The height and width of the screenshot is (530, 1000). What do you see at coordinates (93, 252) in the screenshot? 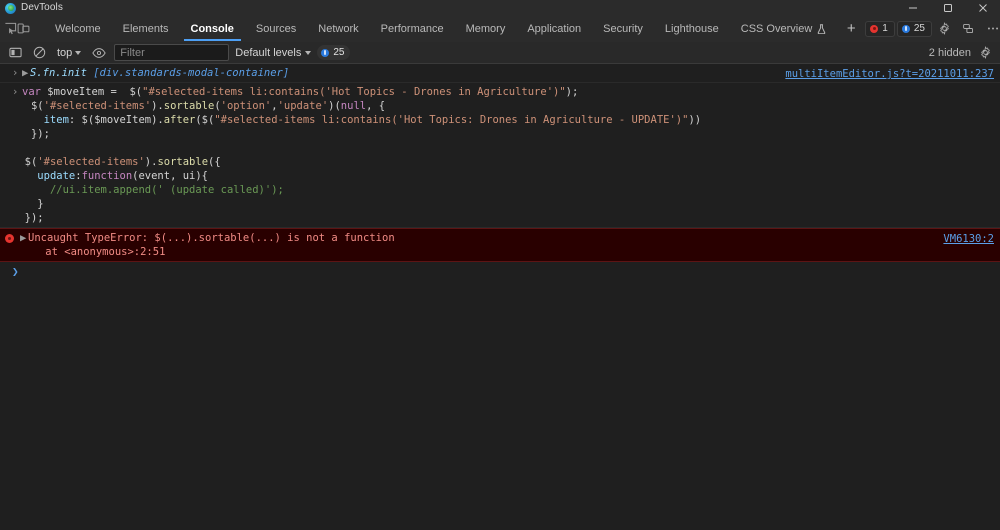
I see `error-stack-line: at <anonymous>:2:51` at bounding box center [93, 252].